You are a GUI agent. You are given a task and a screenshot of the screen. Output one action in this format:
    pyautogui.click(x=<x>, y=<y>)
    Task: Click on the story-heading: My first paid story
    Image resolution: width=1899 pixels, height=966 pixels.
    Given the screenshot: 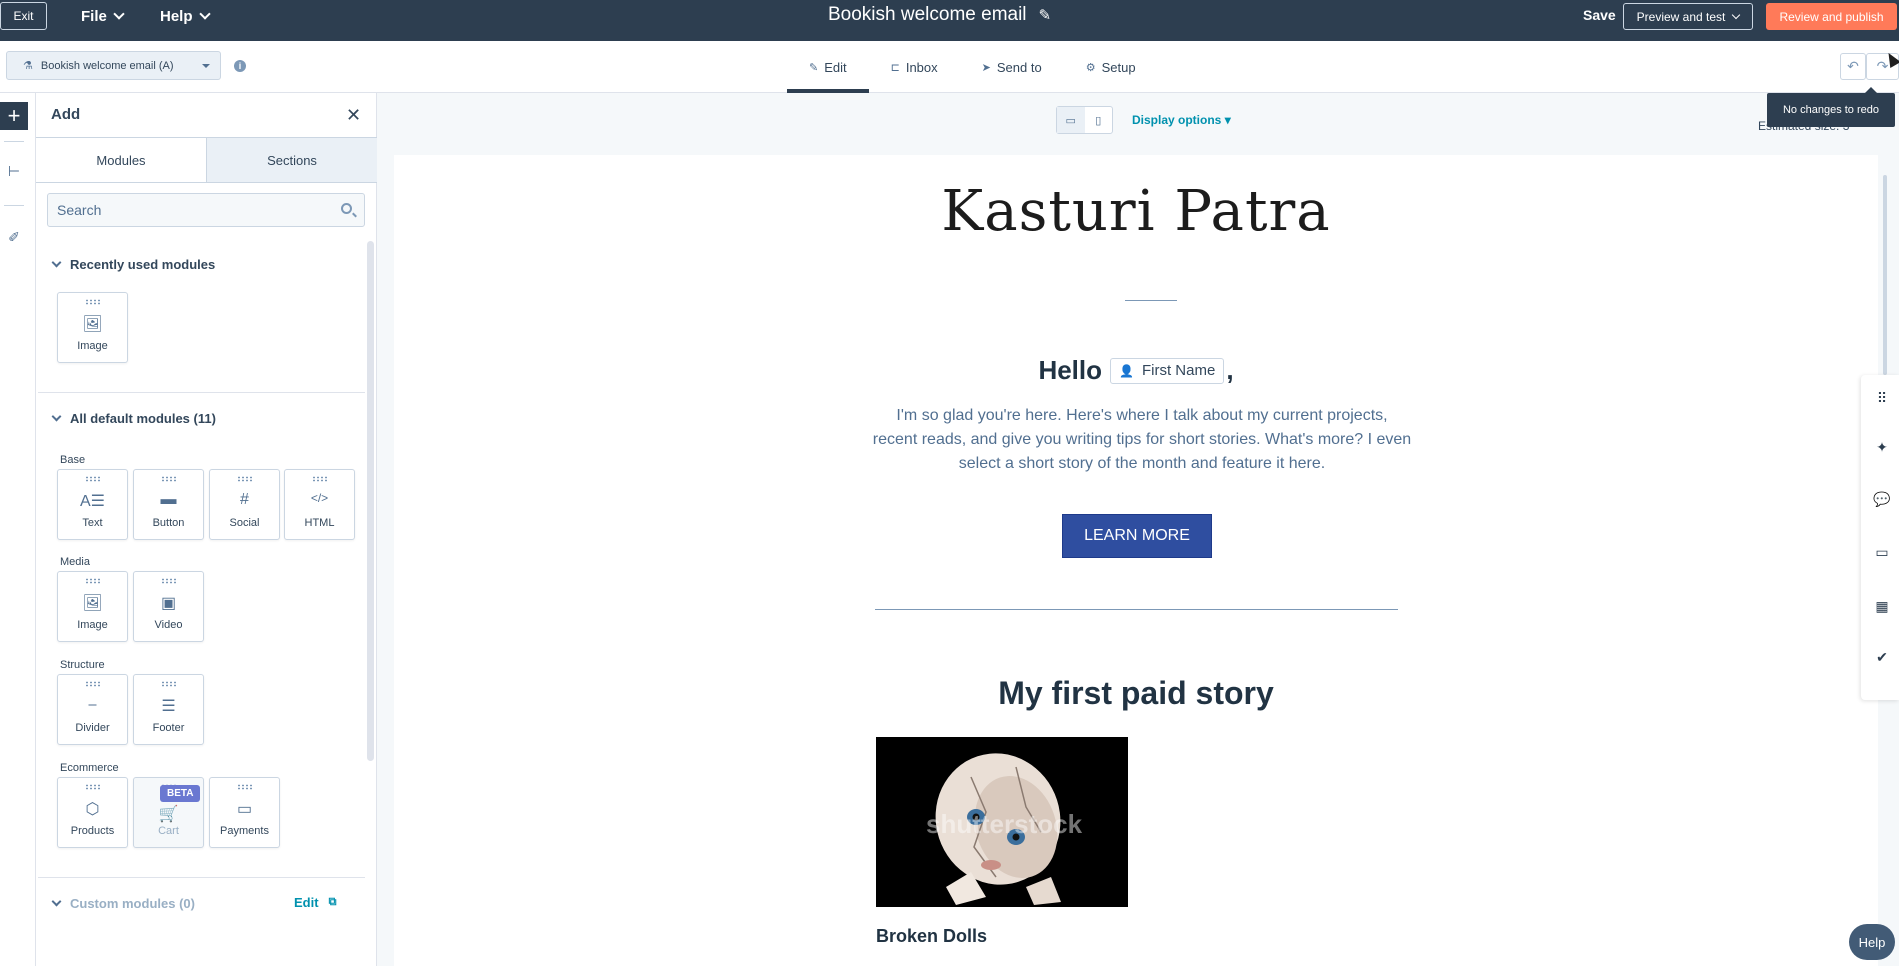 What is the action you would take?
    pyautogui.click(x=1136, y=693)
    